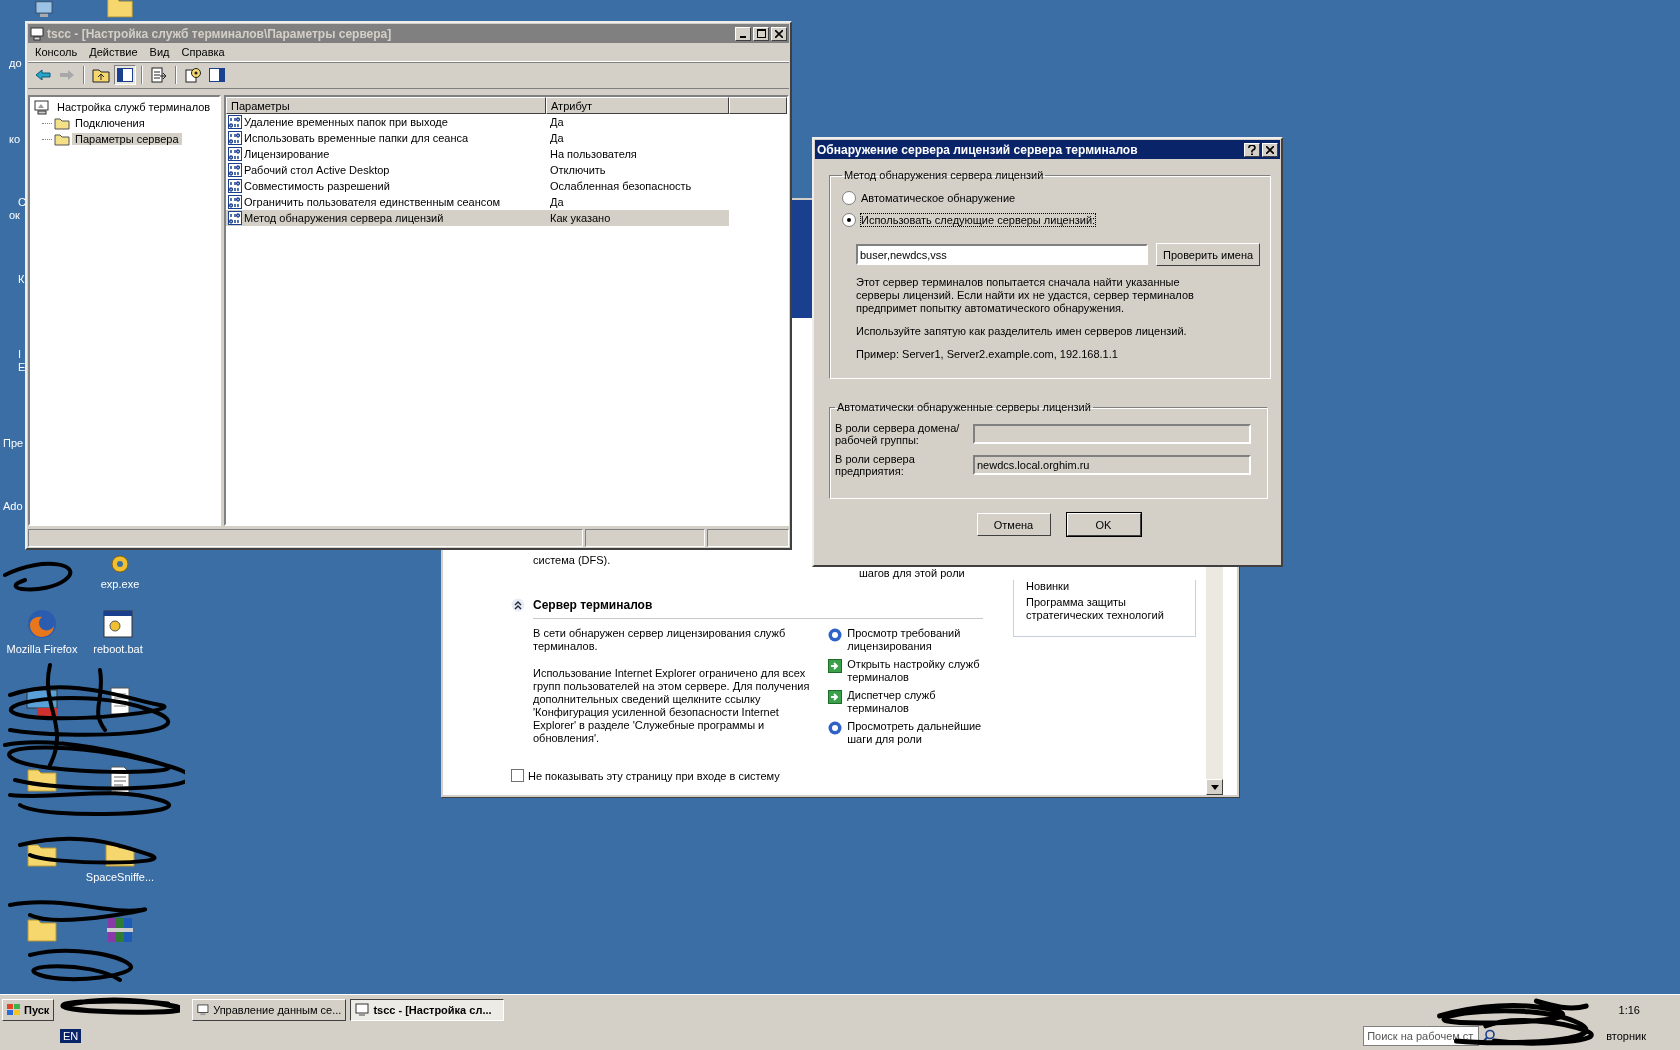 This screenshot has width=1680, height=1050. I want to click on icon-label: Пре, so click(13, 443).